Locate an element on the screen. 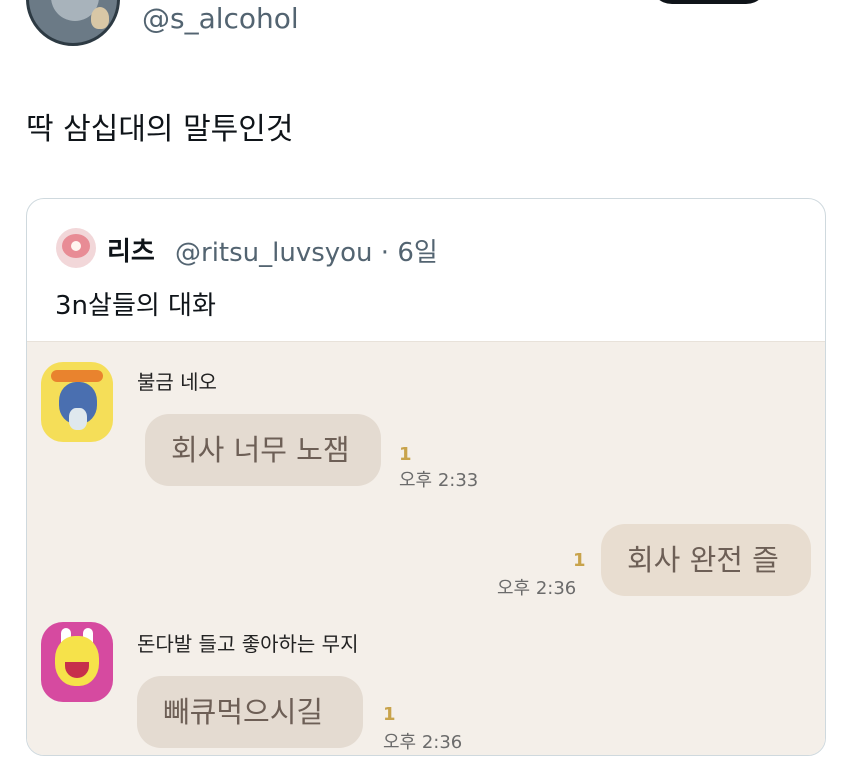  chat-bubble: 회사 너무 노잼 is located at coordinates (263, 450).